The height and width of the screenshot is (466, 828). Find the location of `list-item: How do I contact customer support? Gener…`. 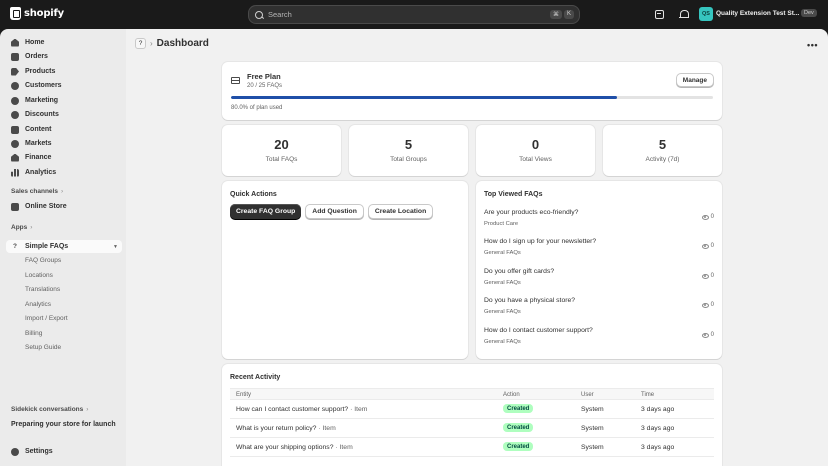

list-item: How do I contact customer support? Gener… is located at coordinates (599, 340).